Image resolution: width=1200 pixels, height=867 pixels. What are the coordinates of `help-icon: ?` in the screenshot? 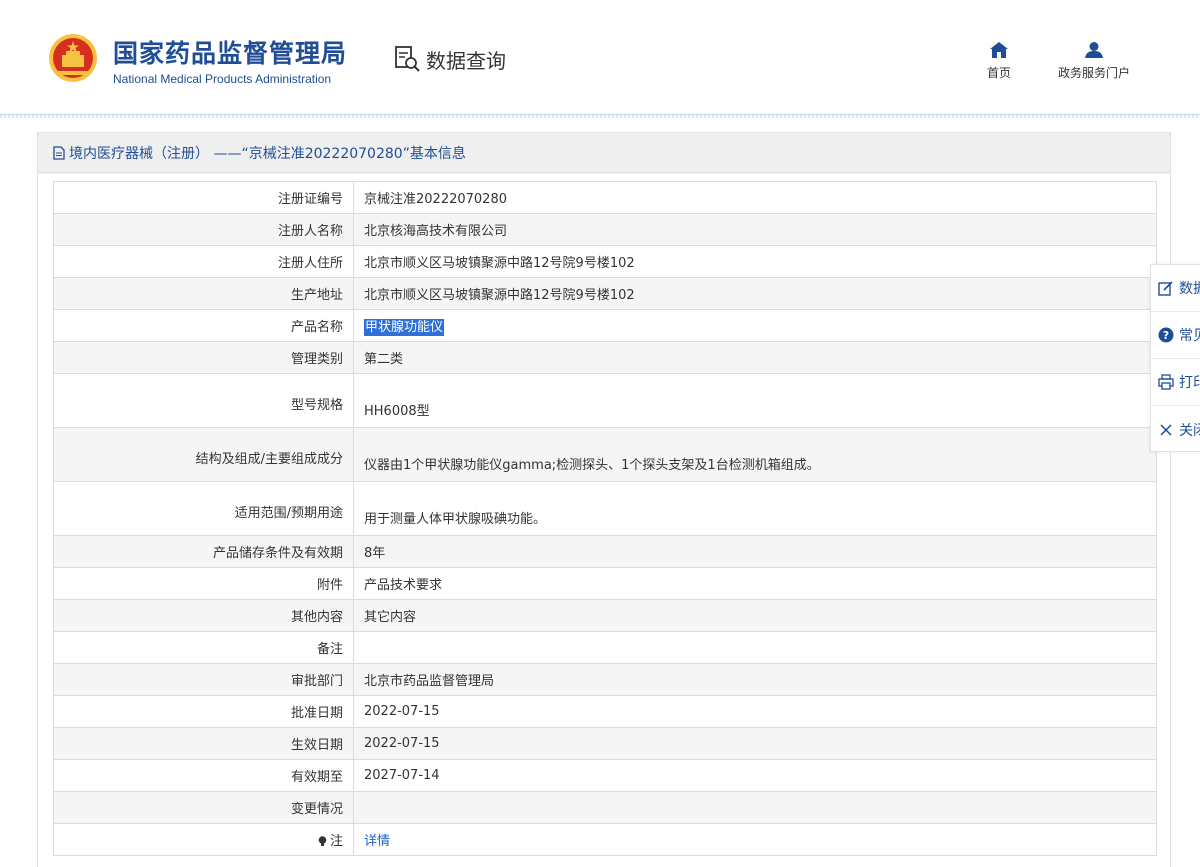 It's located at (1166, 335).